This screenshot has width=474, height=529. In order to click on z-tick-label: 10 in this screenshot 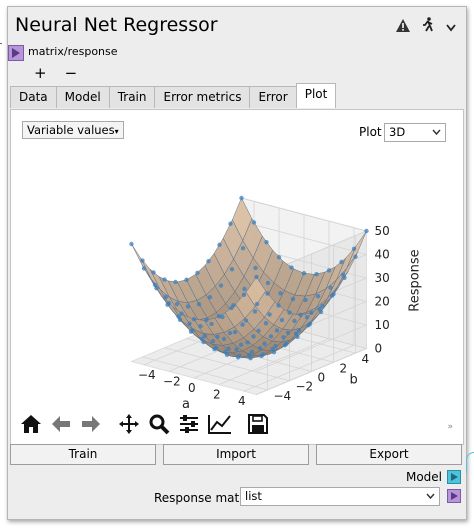, I will do `click(382, 325)`.